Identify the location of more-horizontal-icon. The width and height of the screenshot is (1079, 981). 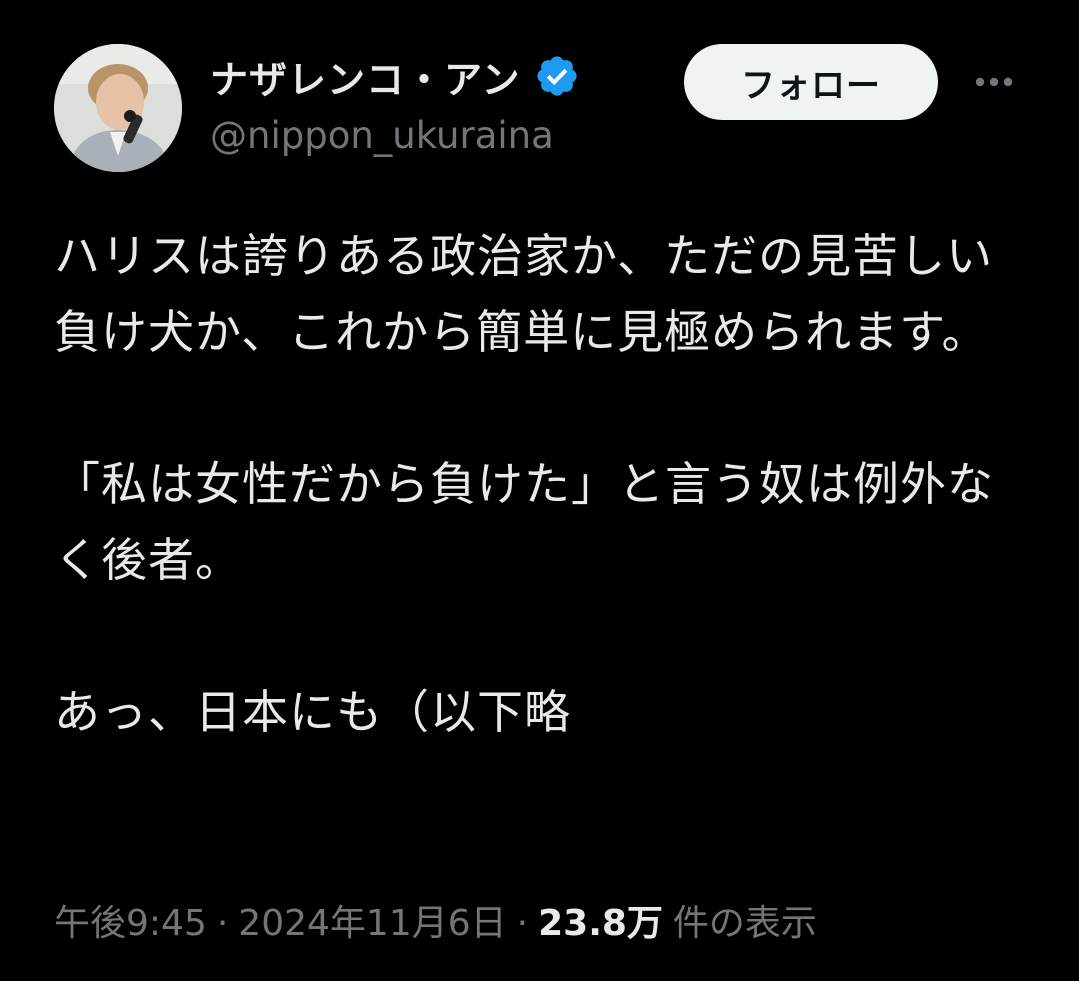
(994, 82).